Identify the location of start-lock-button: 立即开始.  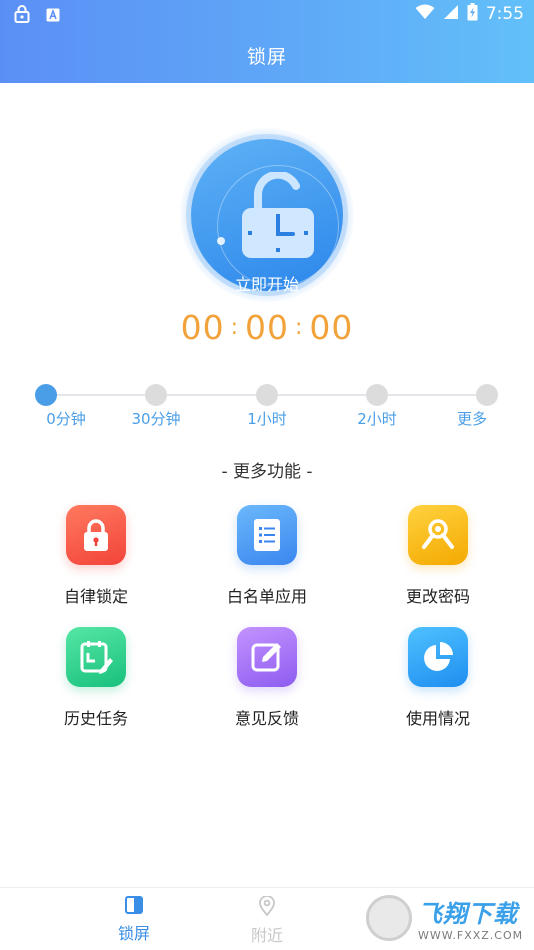
(267, 215).